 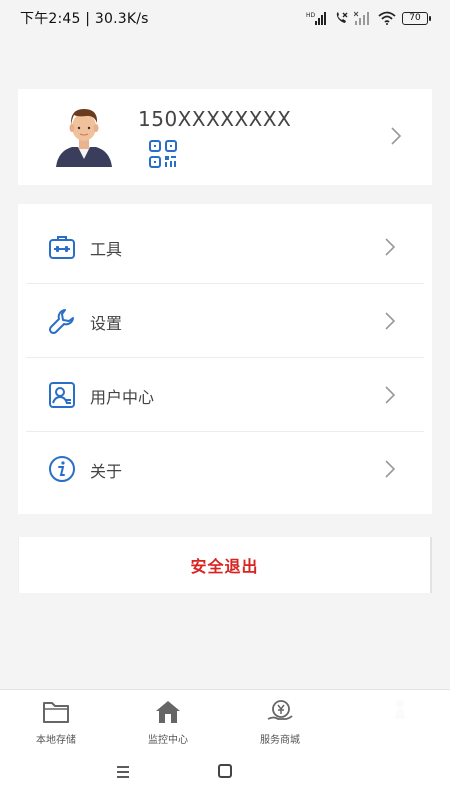 What do you see at coordinates (123, 772) in the screenshot?
I see `menu-icon` at bounding box center [123, 772].